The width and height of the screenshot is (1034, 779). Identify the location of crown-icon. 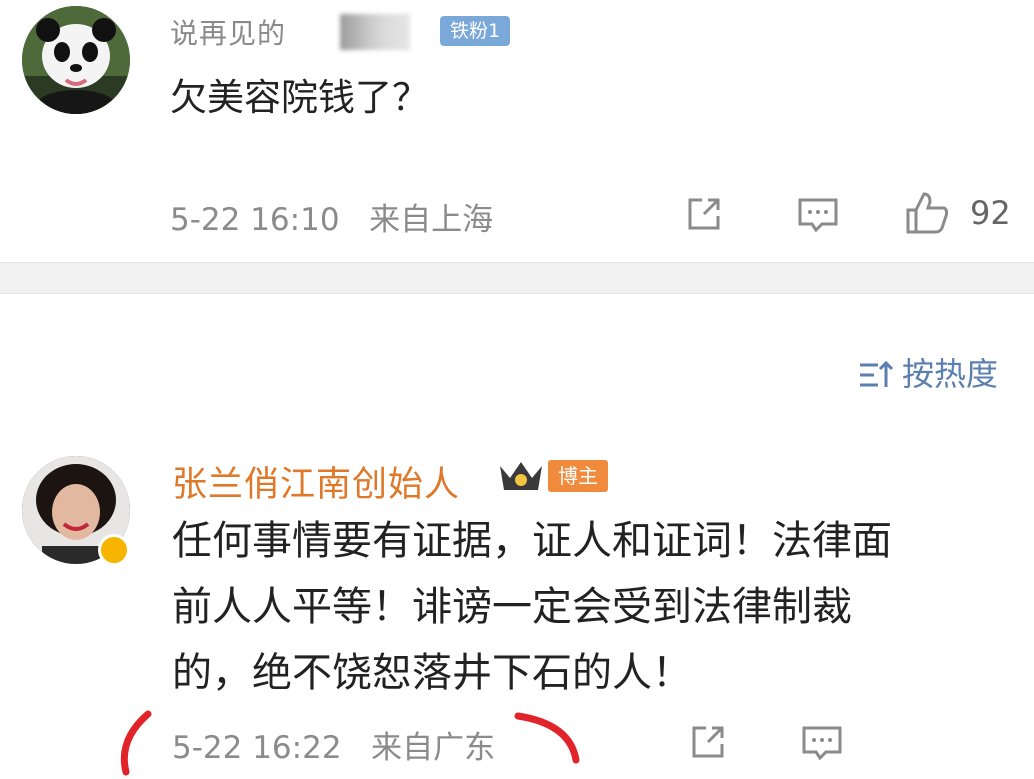
(521, 476).